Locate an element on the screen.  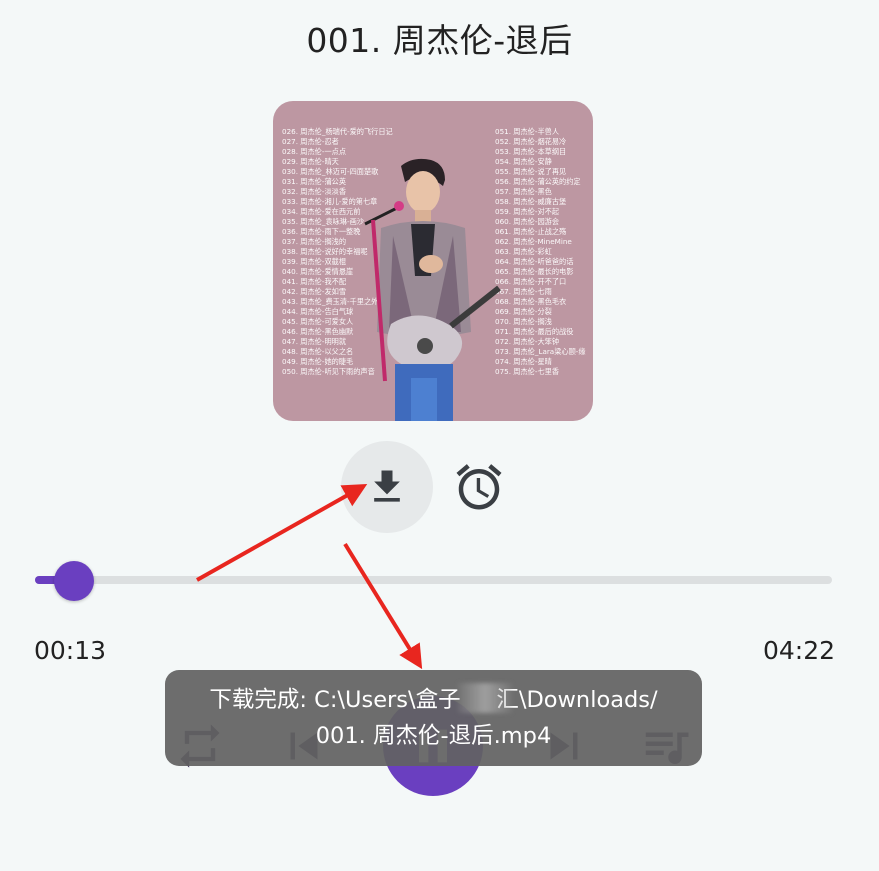
cover-track-line: 058. 周杰伦-威廉古堡 is located at coordinates (531, 201).